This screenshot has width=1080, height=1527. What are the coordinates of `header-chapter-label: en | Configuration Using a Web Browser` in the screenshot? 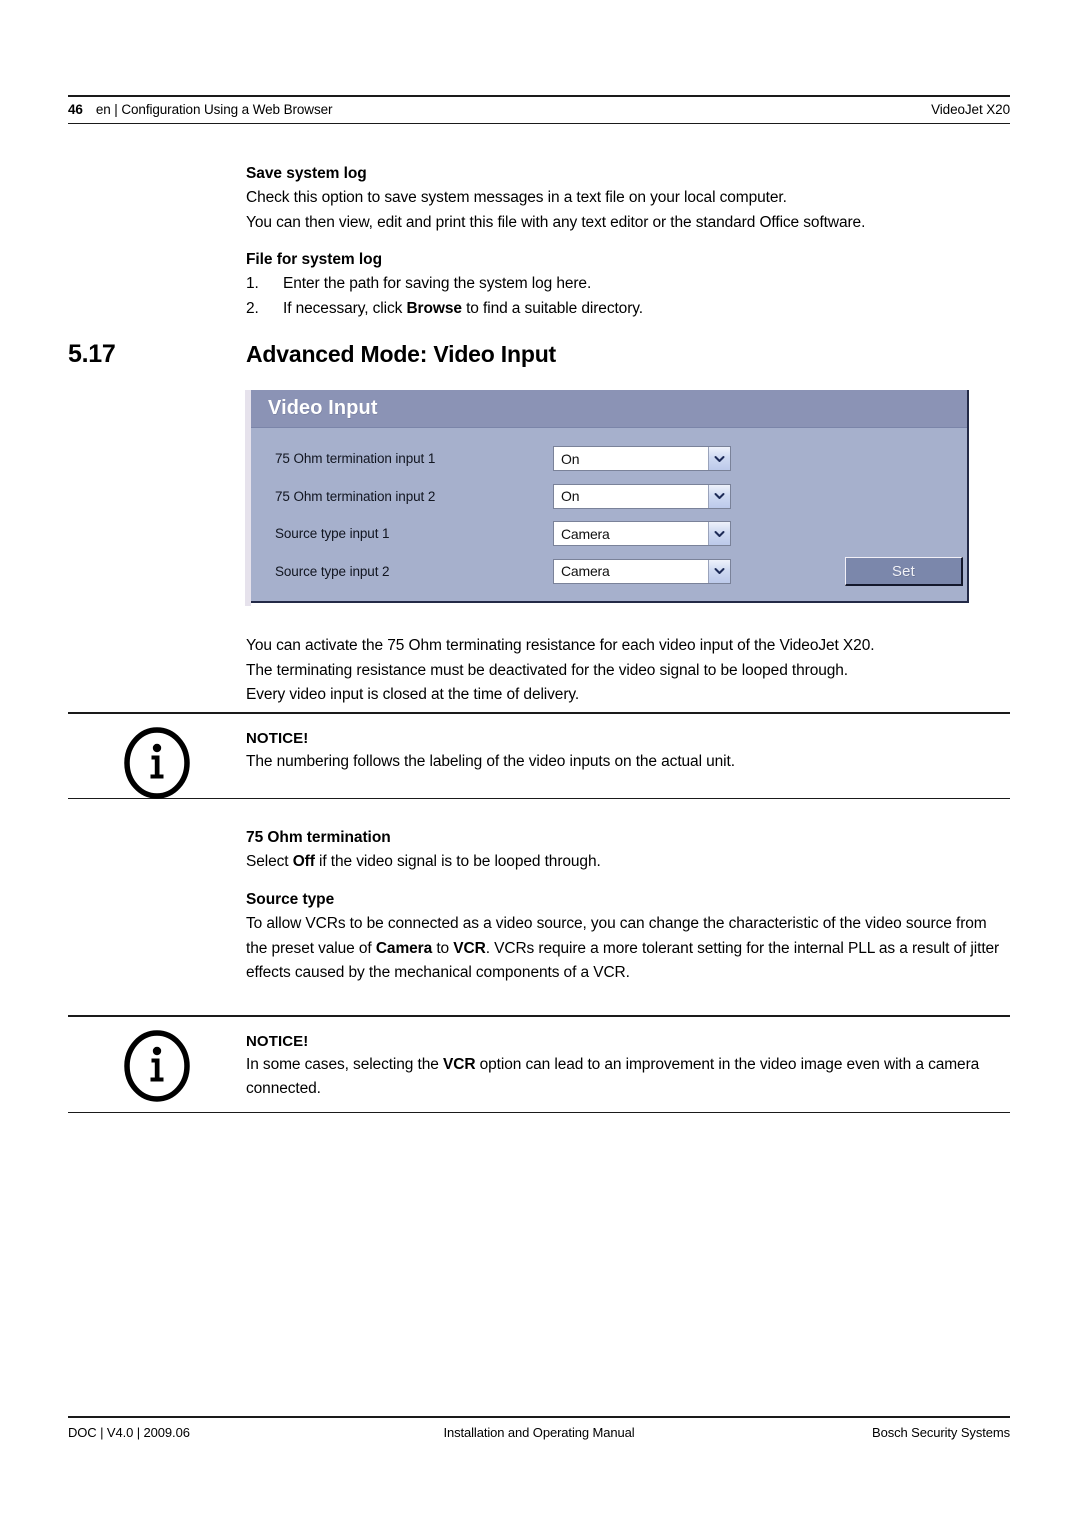 It's located at (214, 109).